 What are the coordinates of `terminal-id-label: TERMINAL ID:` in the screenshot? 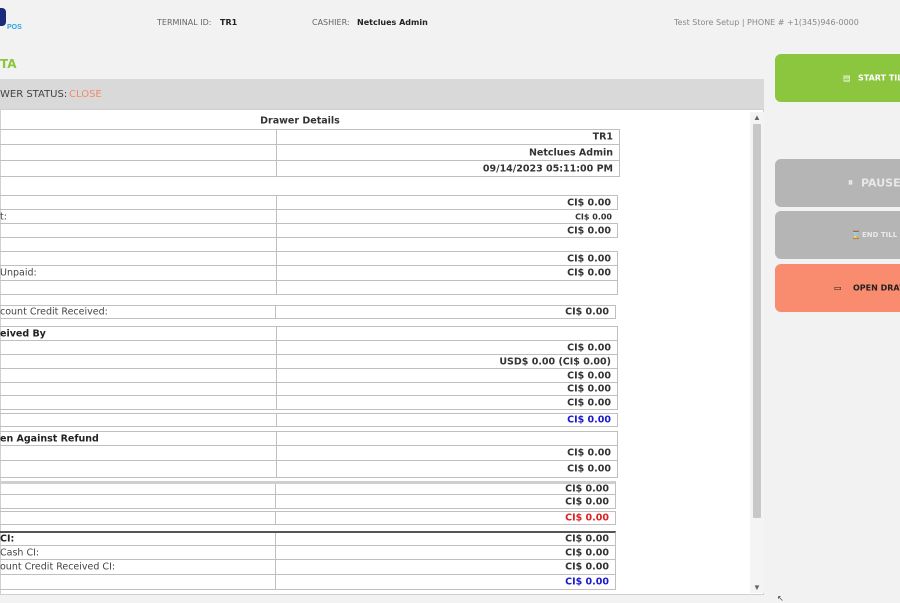 It's located at (184, 22).